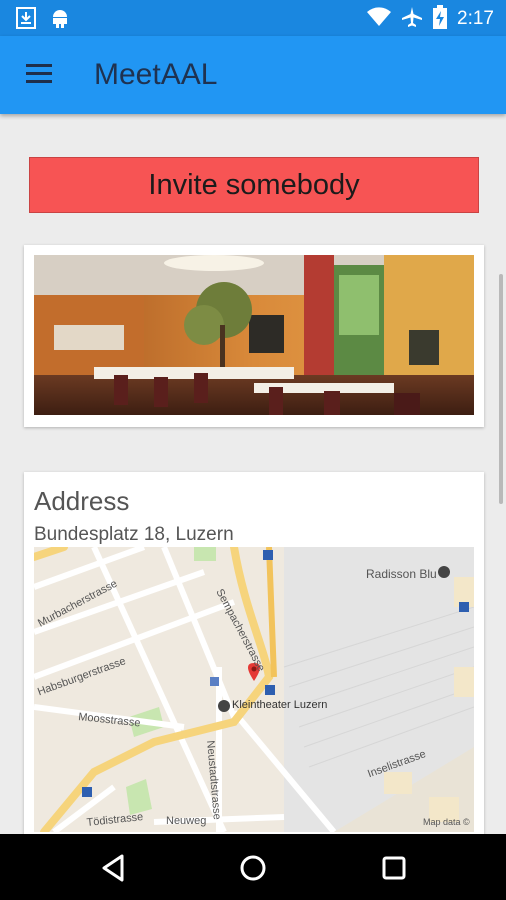  Describe the element at coordinates (186, 821) in the screenshot. I see `map-label-neuweg: Neuweg` at that location.